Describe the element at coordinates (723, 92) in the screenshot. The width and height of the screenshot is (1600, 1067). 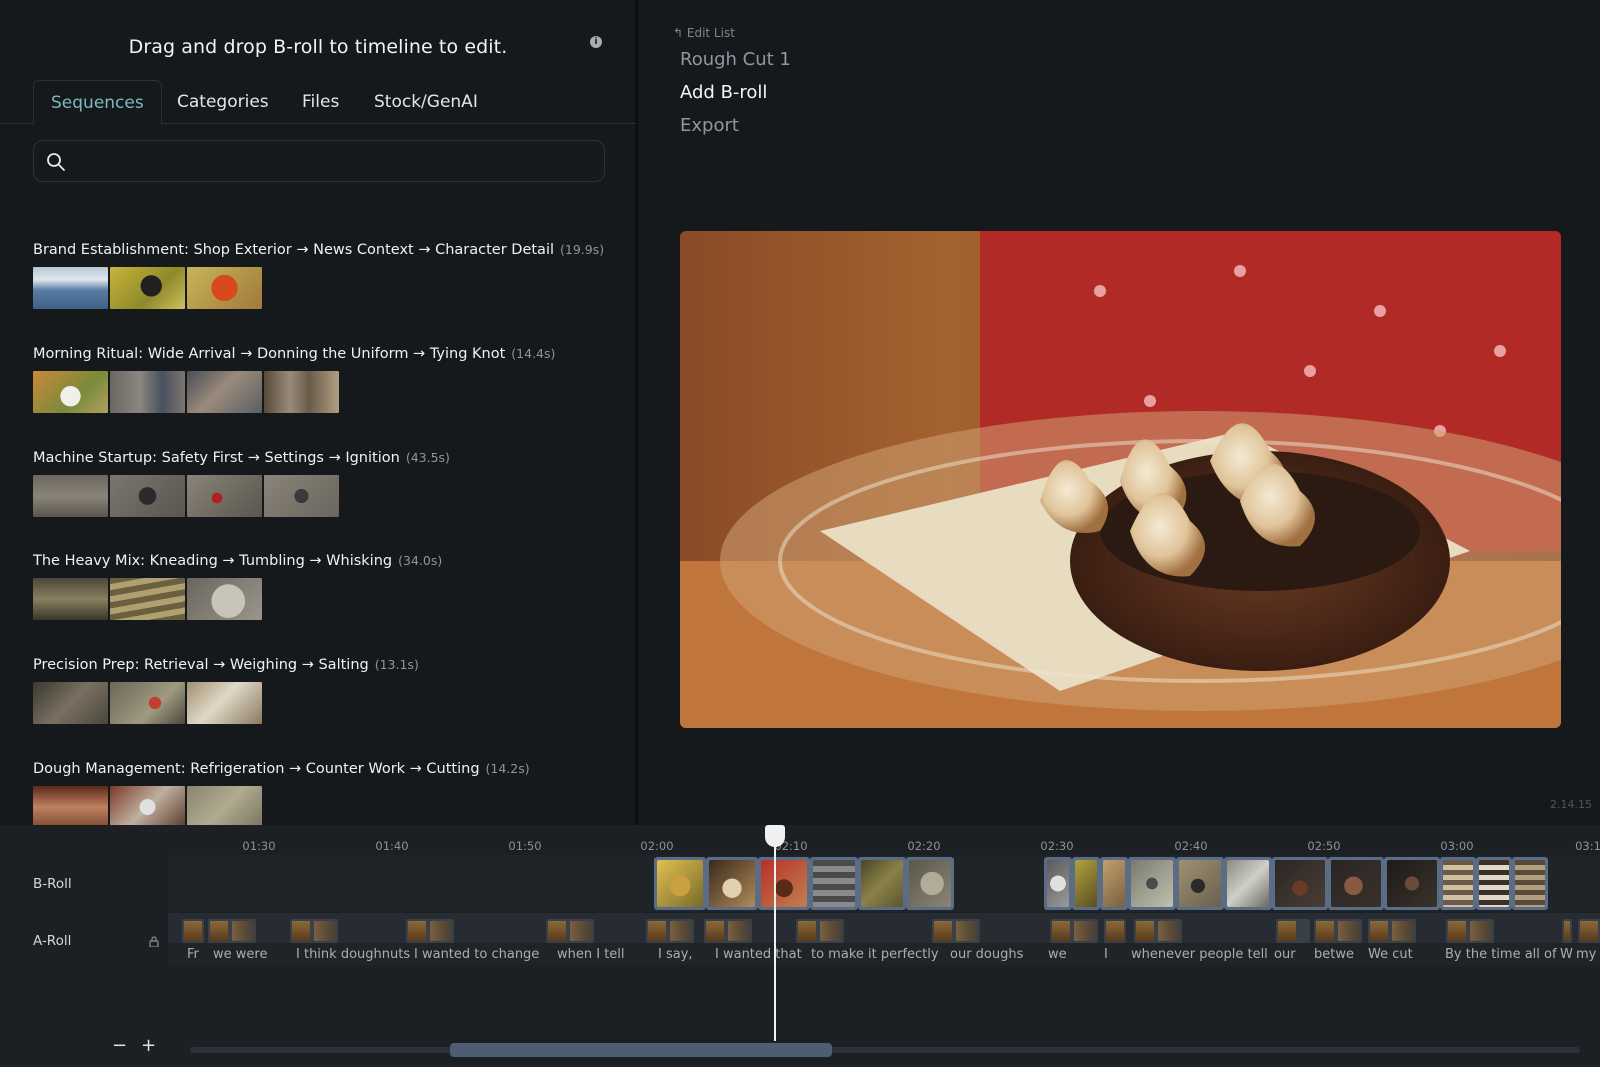
I see `nav-add-broll: Add B-roll` at that location.